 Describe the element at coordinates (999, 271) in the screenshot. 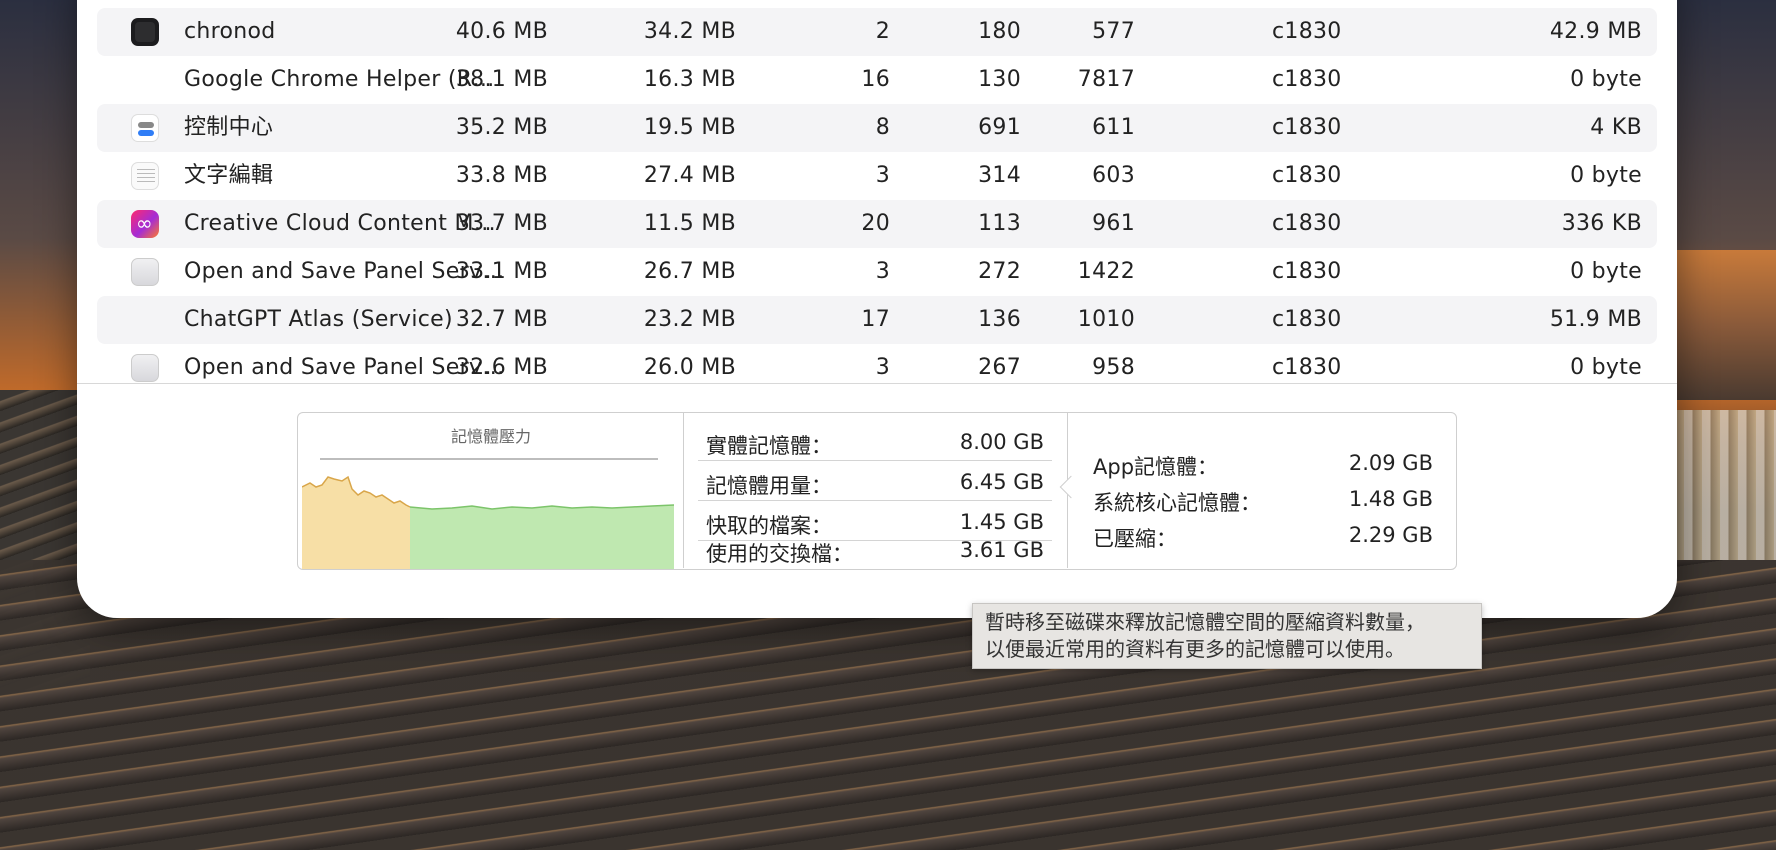

I see `ports-cell: 272` at that location.